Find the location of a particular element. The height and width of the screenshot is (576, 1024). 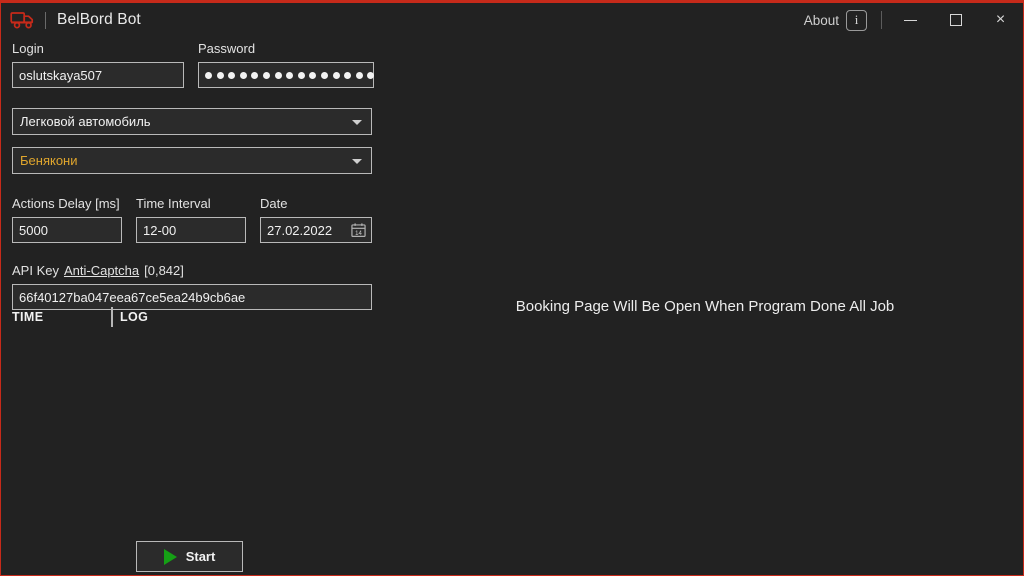

minimize-icon is located at coordinates (910, 20).